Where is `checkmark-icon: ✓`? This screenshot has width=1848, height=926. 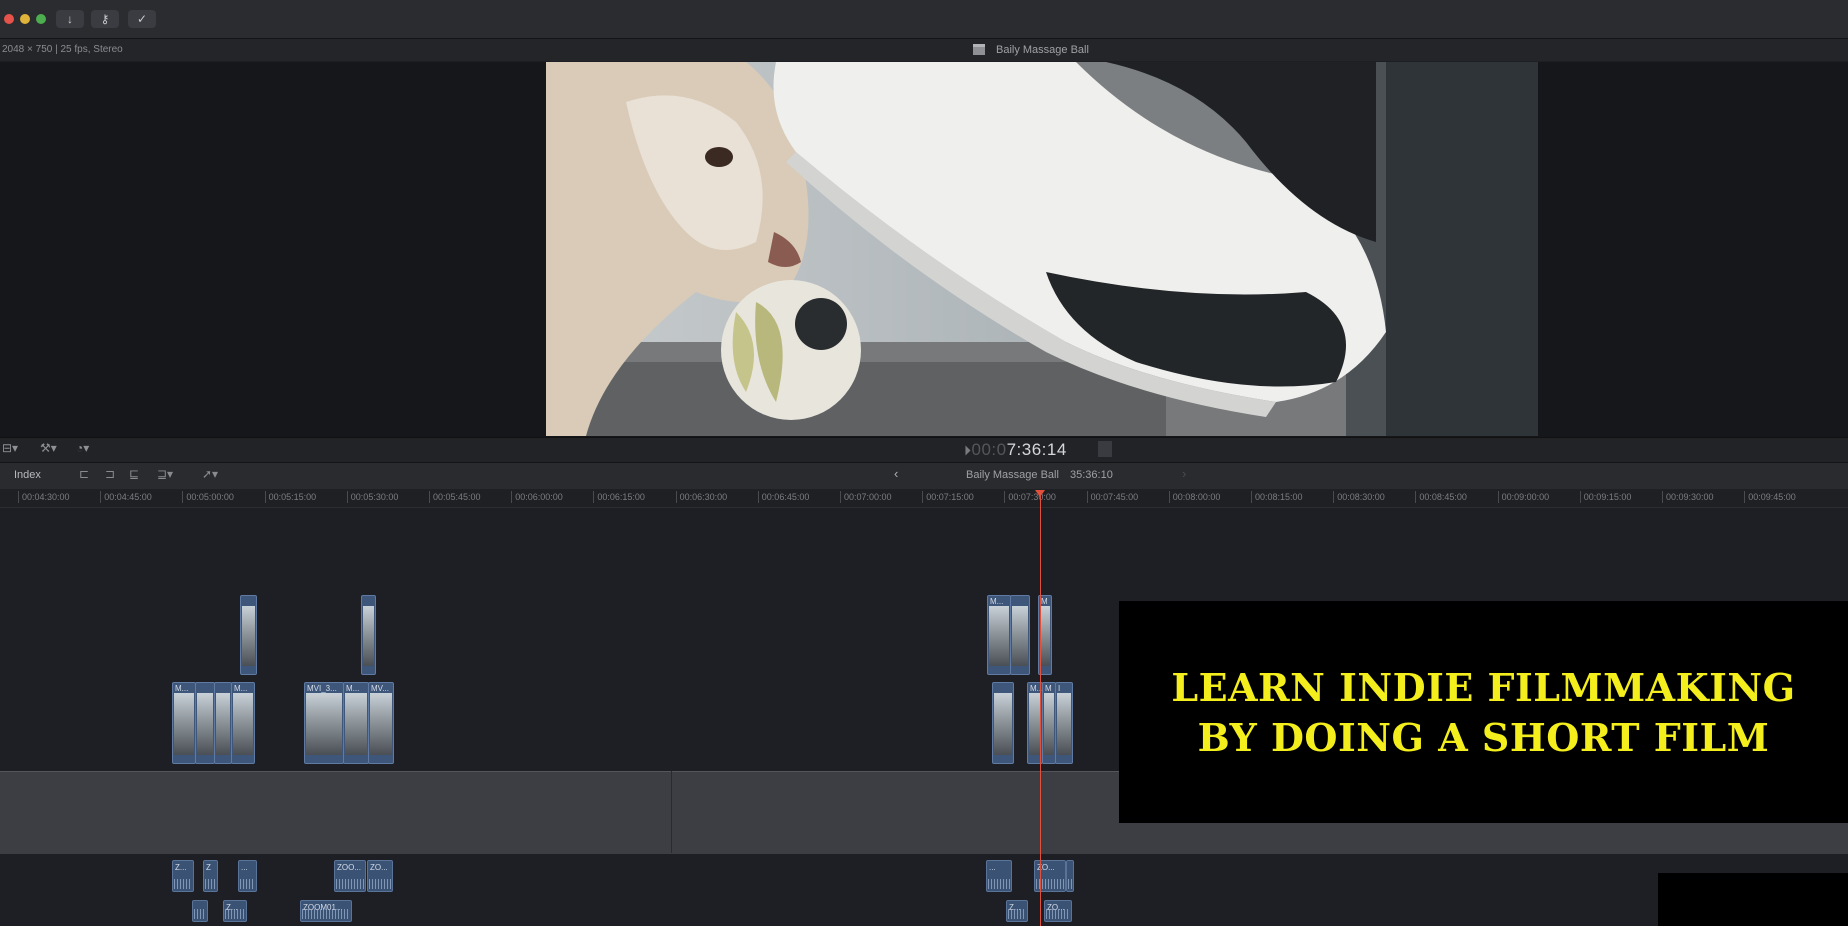 checkmark-icon: ✓ is located at coordinates (142, 19).